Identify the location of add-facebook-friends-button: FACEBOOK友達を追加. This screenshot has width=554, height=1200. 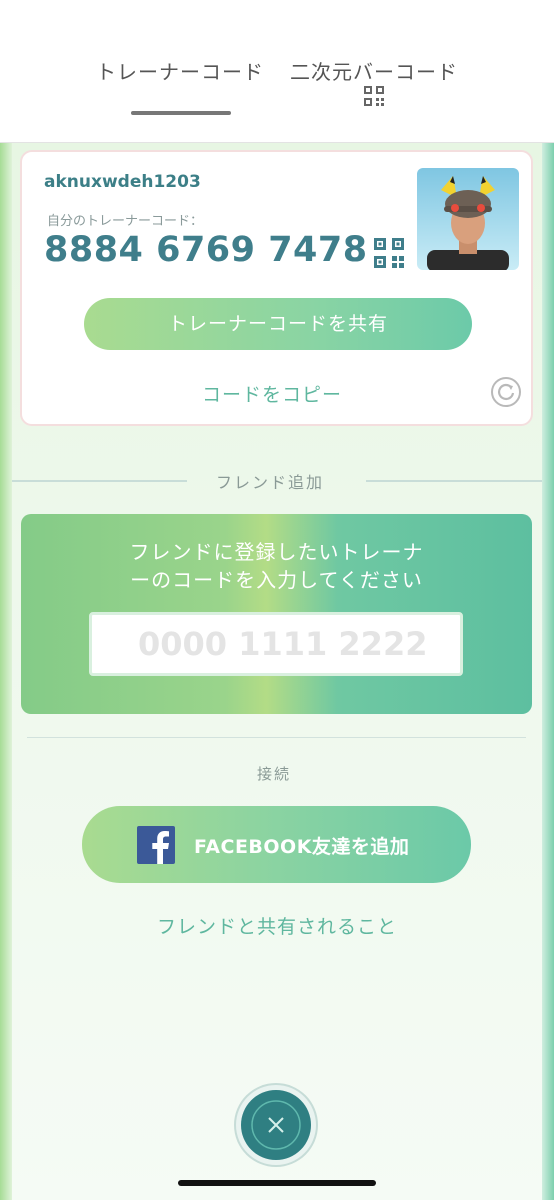
(276, 844).